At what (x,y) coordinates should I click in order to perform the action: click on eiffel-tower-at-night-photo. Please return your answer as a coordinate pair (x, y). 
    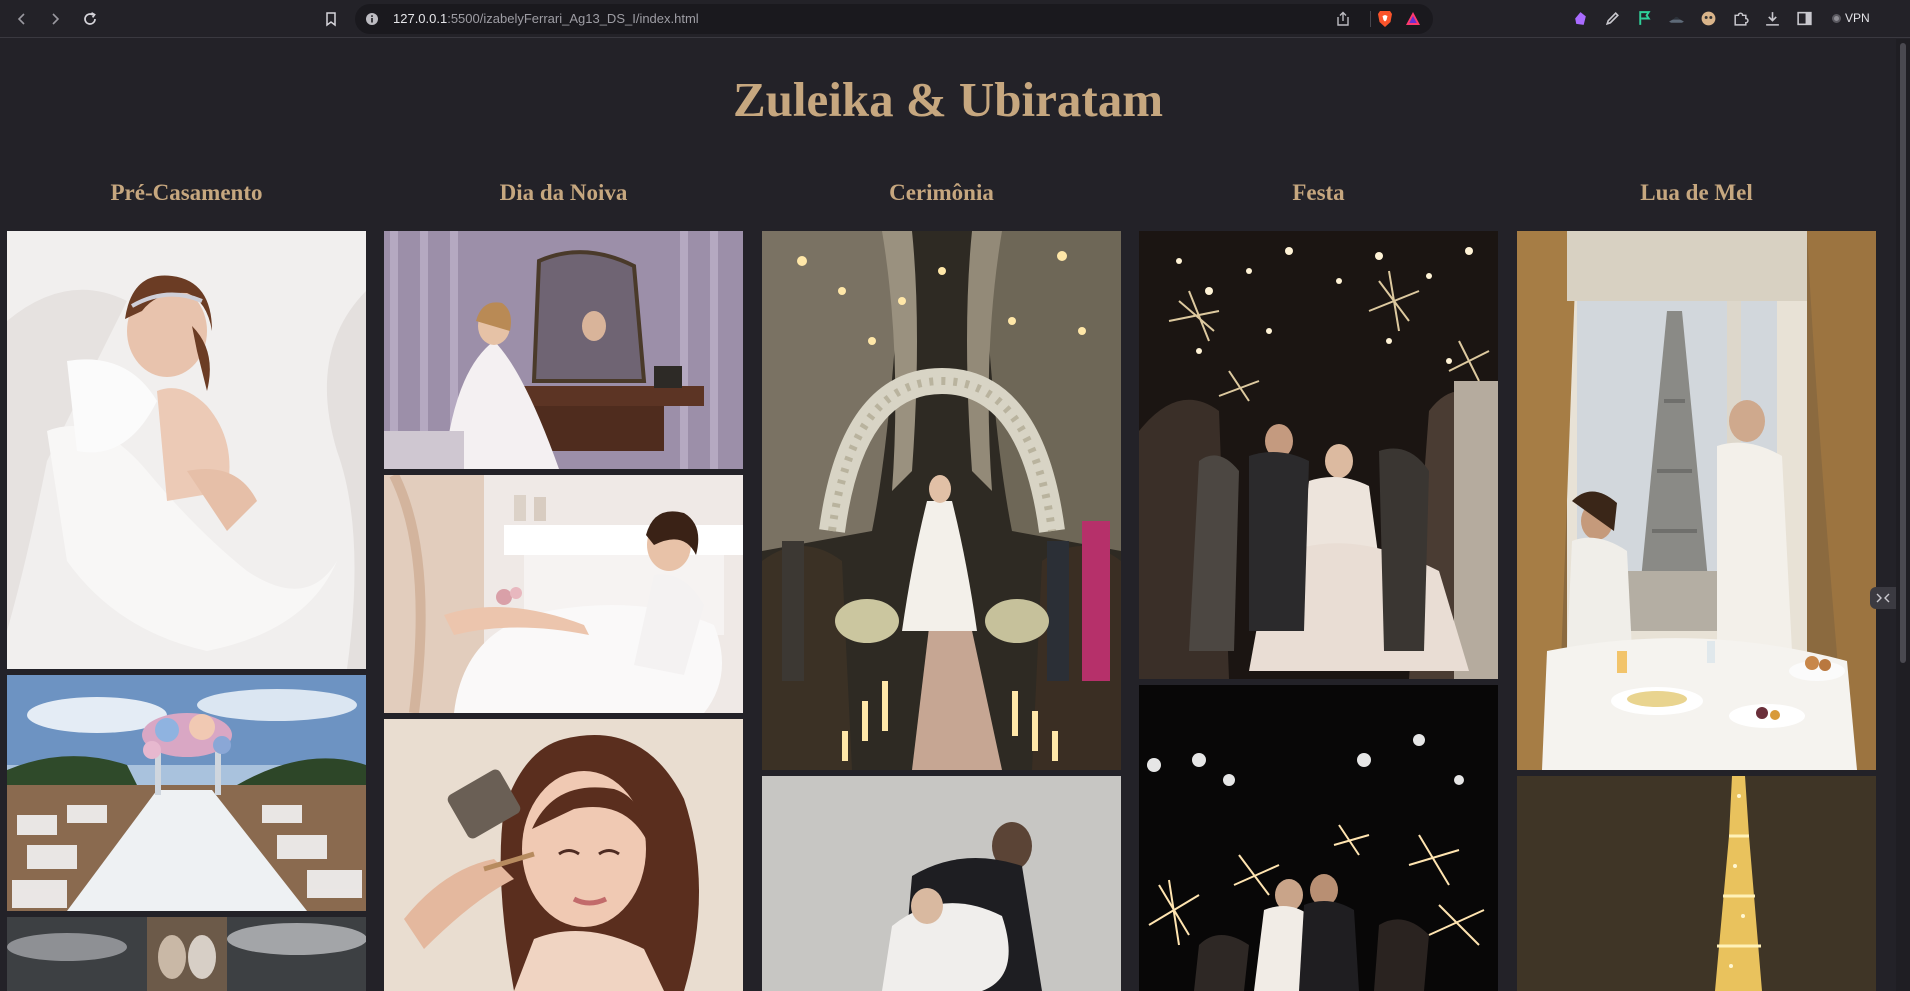
    Looking at the image, I should click on (1696, 883).